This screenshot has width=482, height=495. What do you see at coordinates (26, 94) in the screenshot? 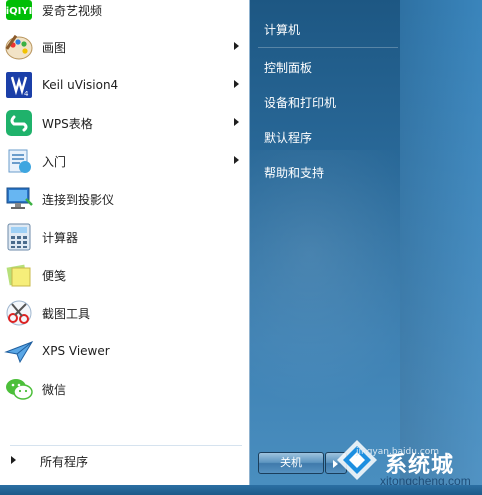
I see `svg-text: 4` at bounding box center [26, 94].